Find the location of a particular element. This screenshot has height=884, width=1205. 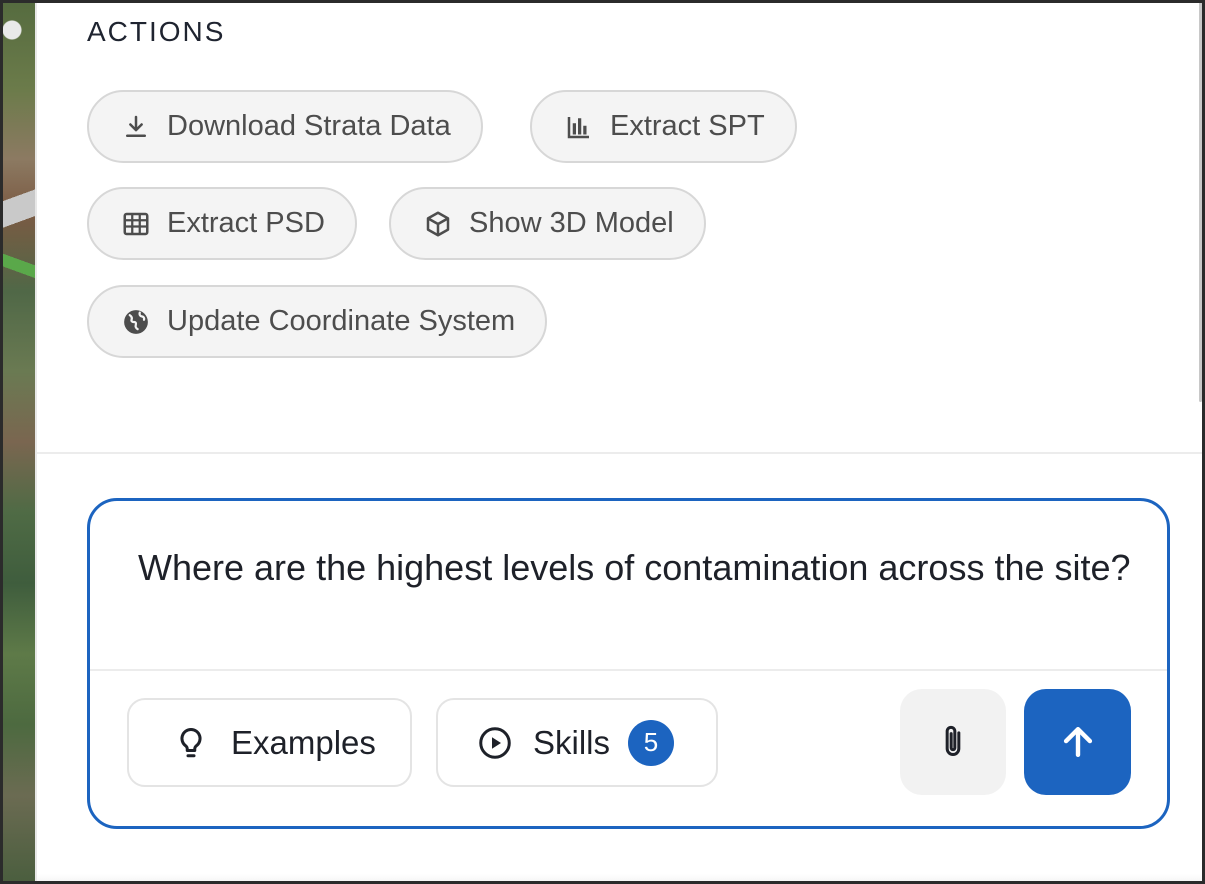

extract-spt-button: Extract SPT is located at coordinates (663, 126).